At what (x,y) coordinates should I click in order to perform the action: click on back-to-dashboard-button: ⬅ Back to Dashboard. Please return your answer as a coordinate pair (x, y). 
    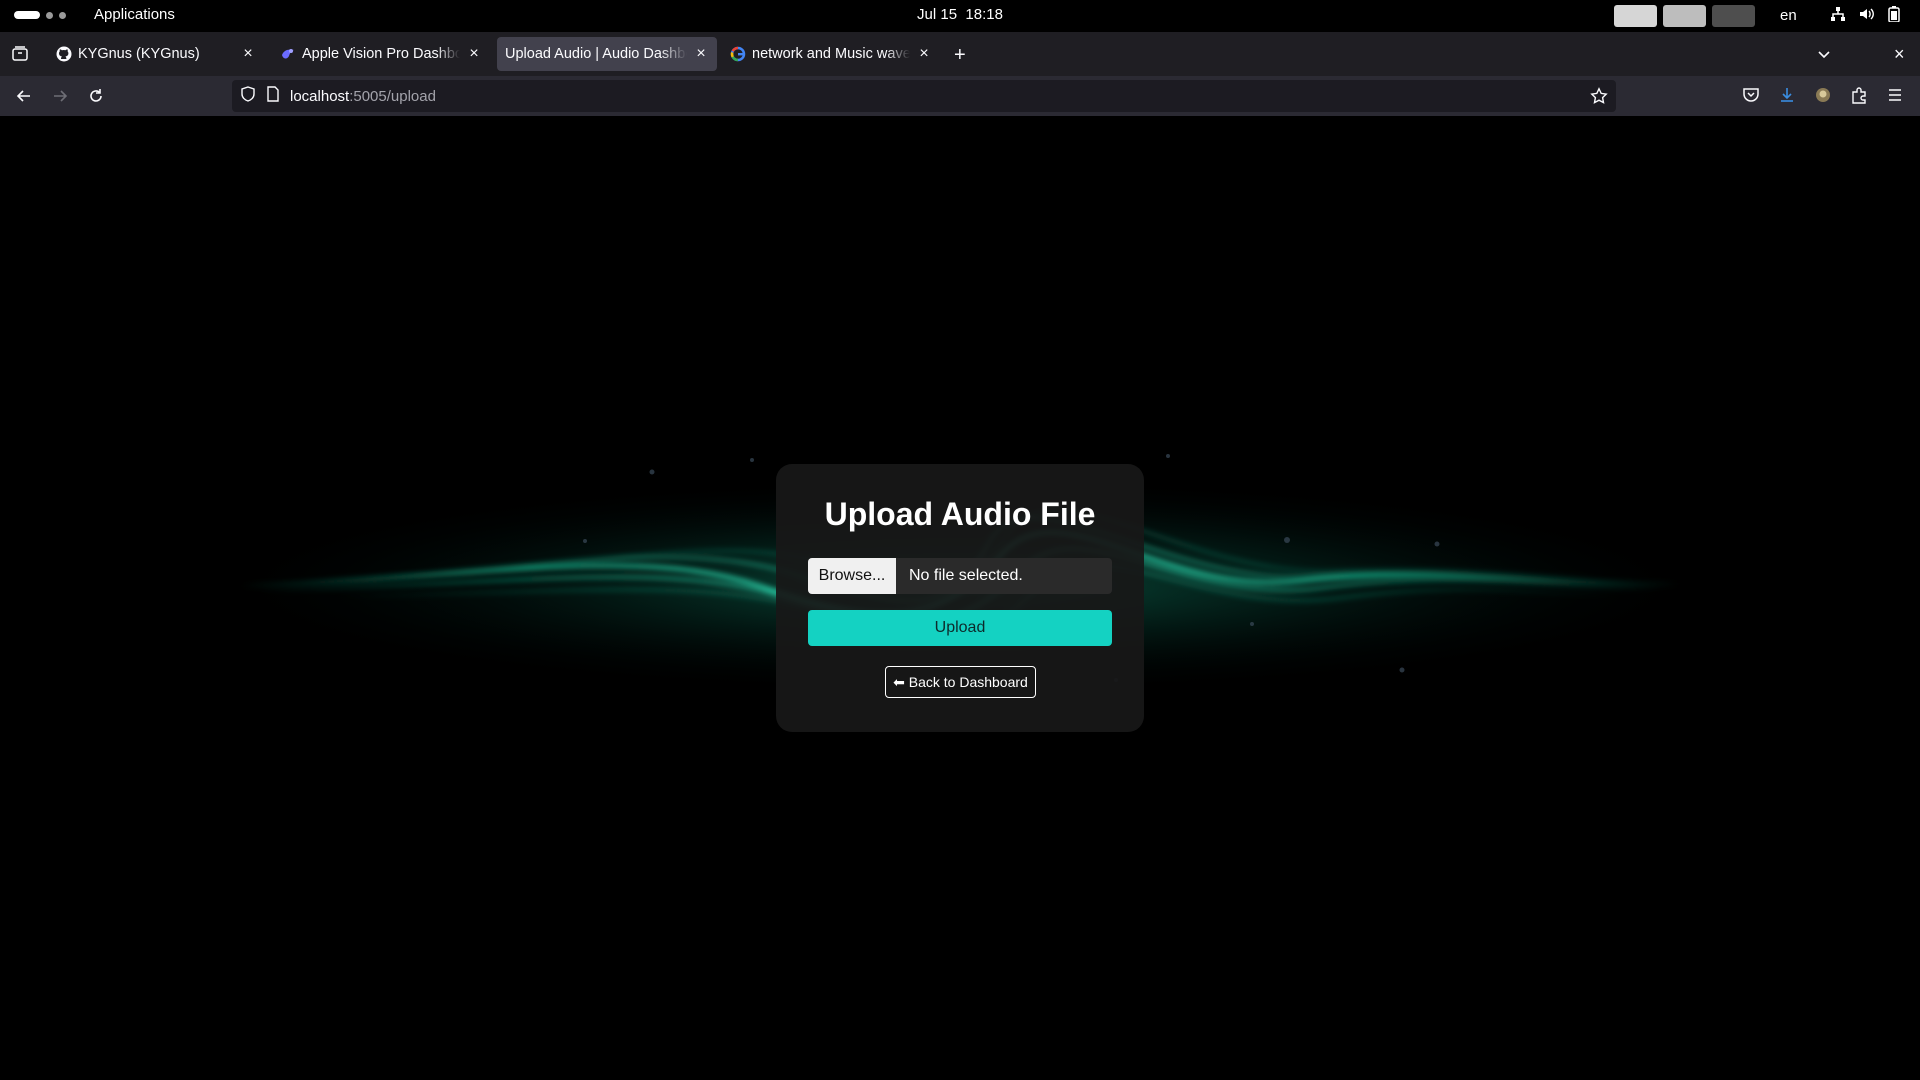
    Looking at the image, I should click on (960, 682).